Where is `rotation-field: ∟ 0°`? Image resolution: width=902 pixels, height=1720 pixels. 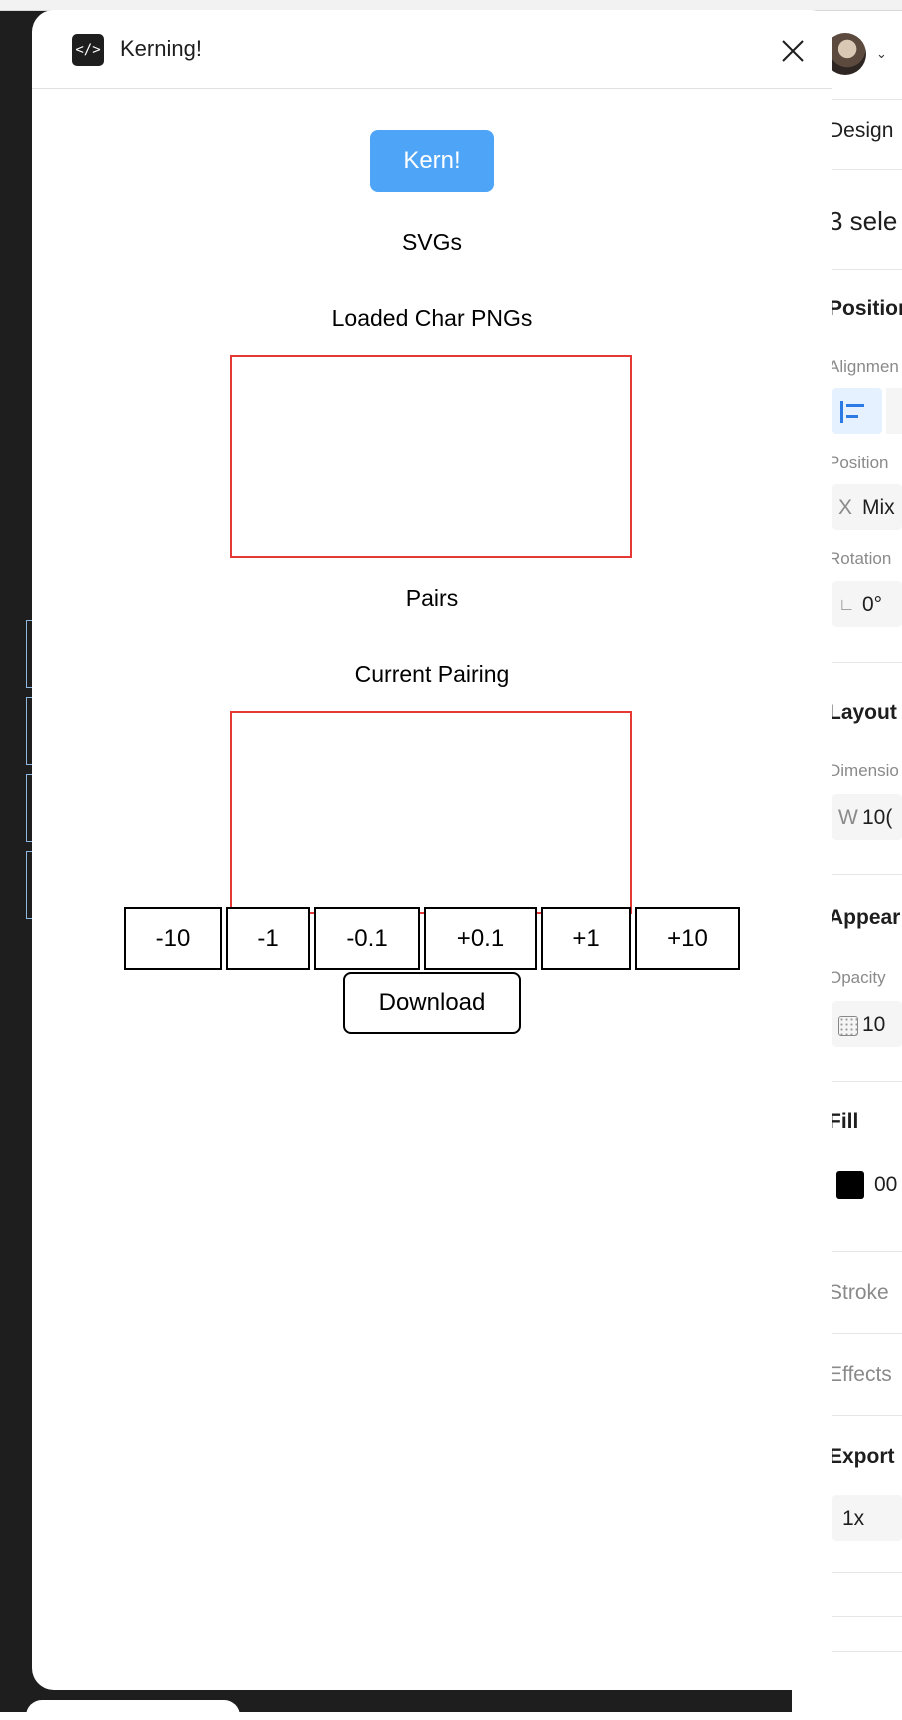
rotation-field: ∟ 0° is located at coordinates (867, 604).